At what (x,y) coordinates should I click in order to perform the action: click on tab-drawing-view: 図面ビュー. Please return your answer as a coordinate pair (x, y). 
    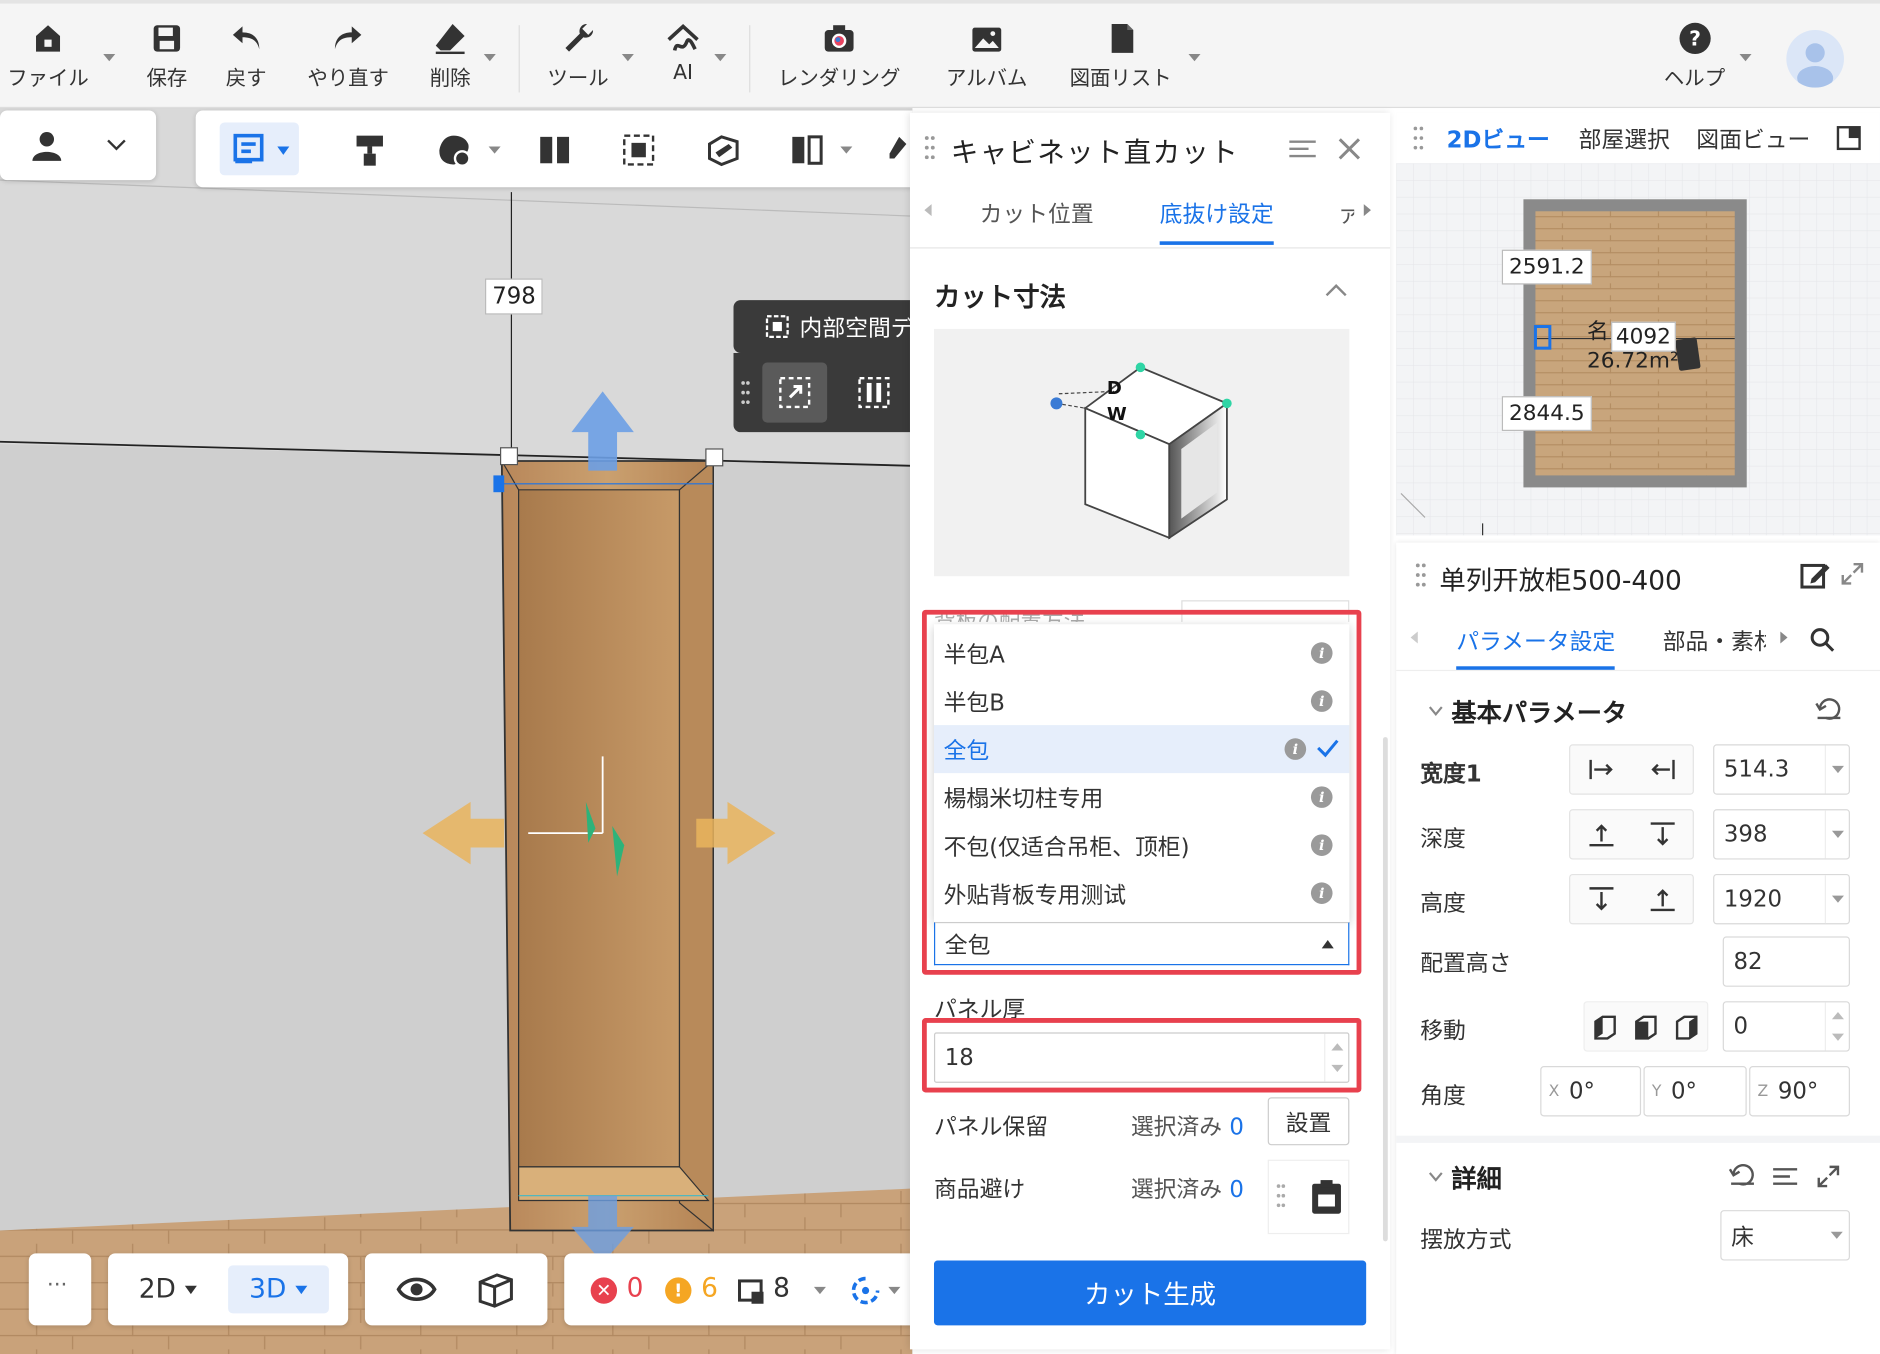
    Looking at the image, I should click on (1753, 138).